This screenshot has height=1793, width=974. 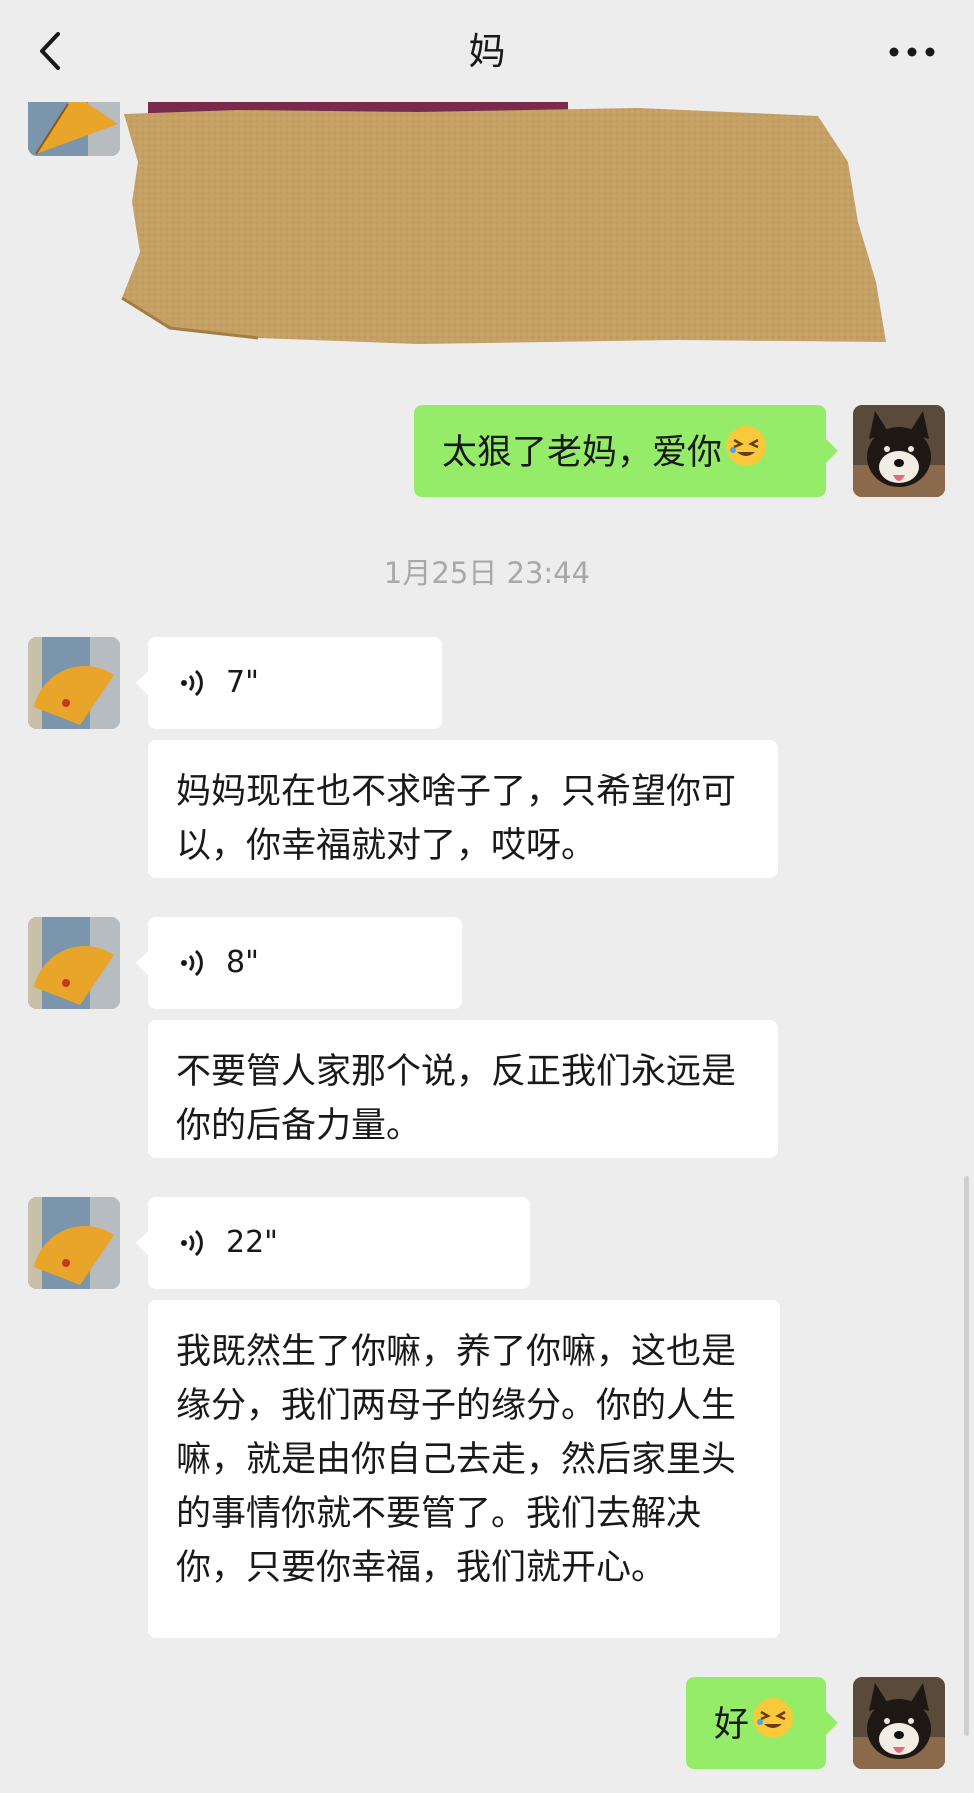 I want to click on outgoing-message: 好, so click(x=762, y=1723).